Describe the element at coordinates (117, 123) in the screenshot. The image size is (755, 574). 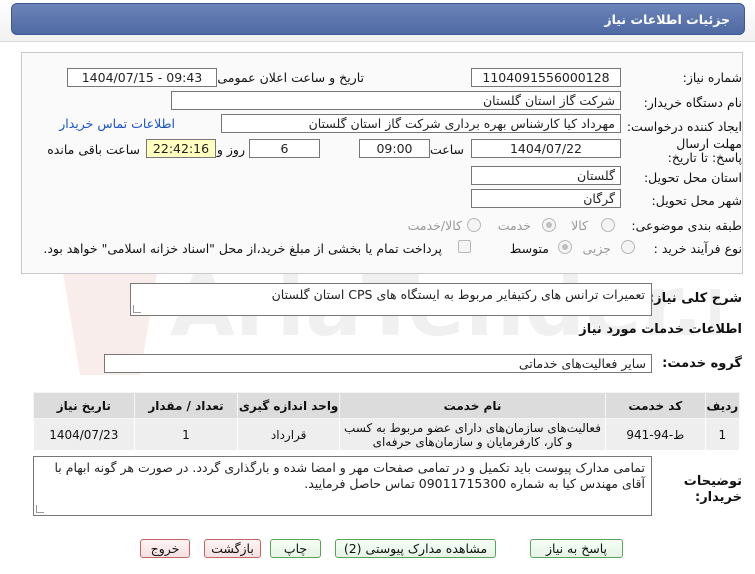
I see `buyer-contact-link: اطلاعات تماس خریدار` at that location.